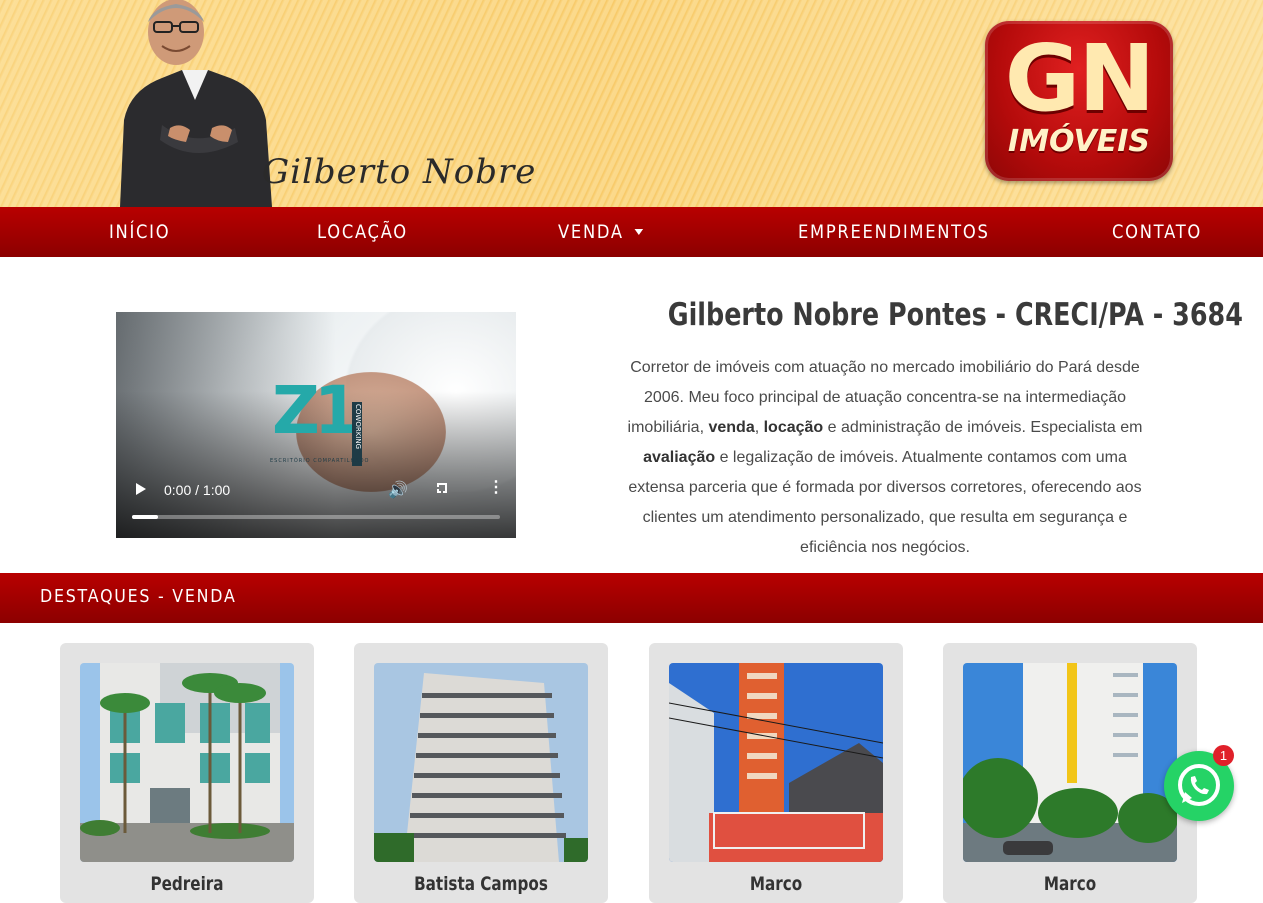  Describe the element at coordinates (398, 490) in the screenshot. I see `volume-icon: 🔊` at that location.